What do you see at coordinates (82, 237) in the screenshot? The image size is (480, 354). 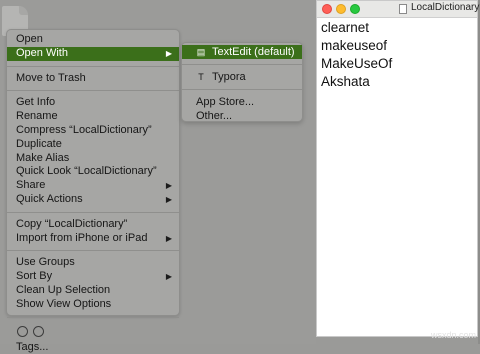 I see `menu-item-label: Import from iPhone or iPad` at bounding box center [82, 237].